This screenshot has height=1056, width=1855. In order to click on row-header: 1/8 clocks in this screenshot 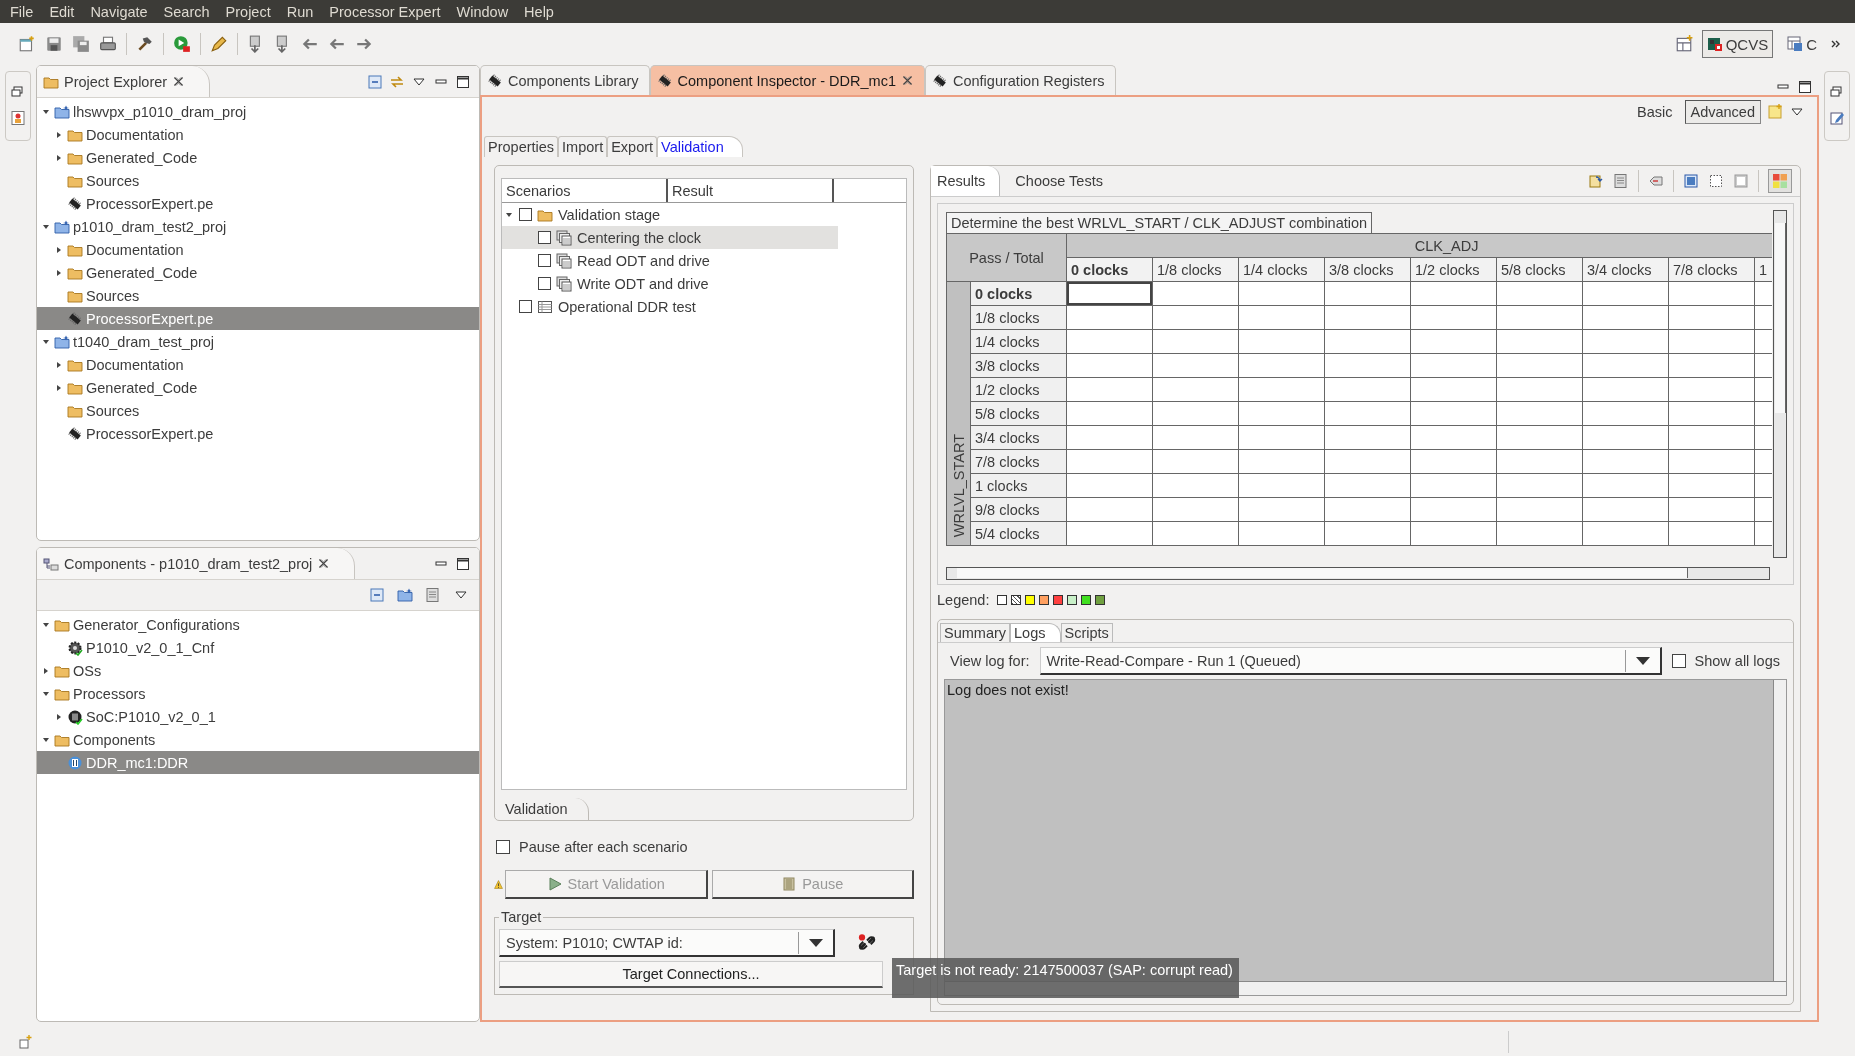, I will do `click(1018, 317)`.